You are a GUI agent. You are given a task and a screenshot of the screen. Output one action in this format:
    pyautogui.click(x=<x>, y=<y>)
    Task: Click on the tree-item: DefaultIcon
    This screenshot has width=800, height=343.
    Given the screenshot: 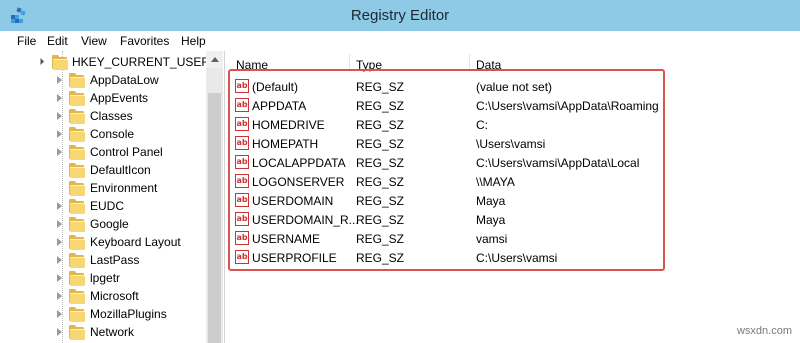 What is the action you would take?
    pyautogui.click(x=103, y=170)
    